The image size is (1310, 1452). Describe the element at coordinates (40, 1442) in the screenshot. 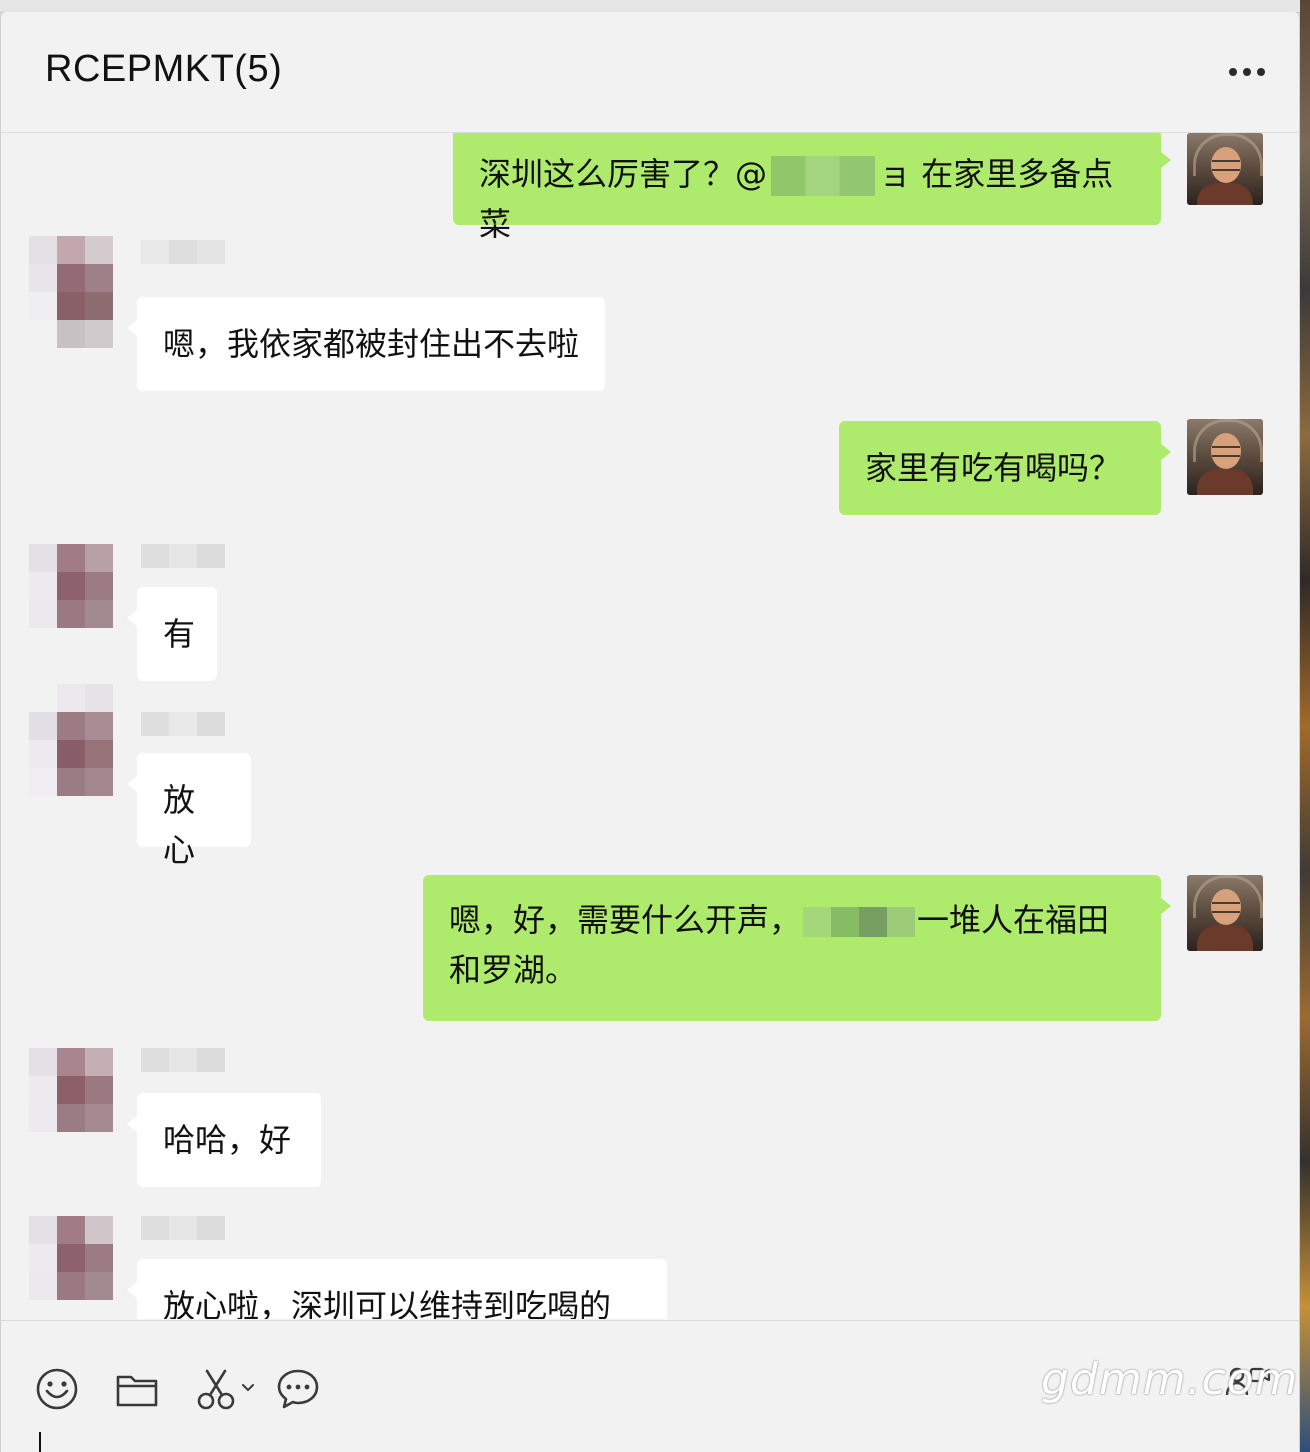

I see `text-input-caret` at that location.